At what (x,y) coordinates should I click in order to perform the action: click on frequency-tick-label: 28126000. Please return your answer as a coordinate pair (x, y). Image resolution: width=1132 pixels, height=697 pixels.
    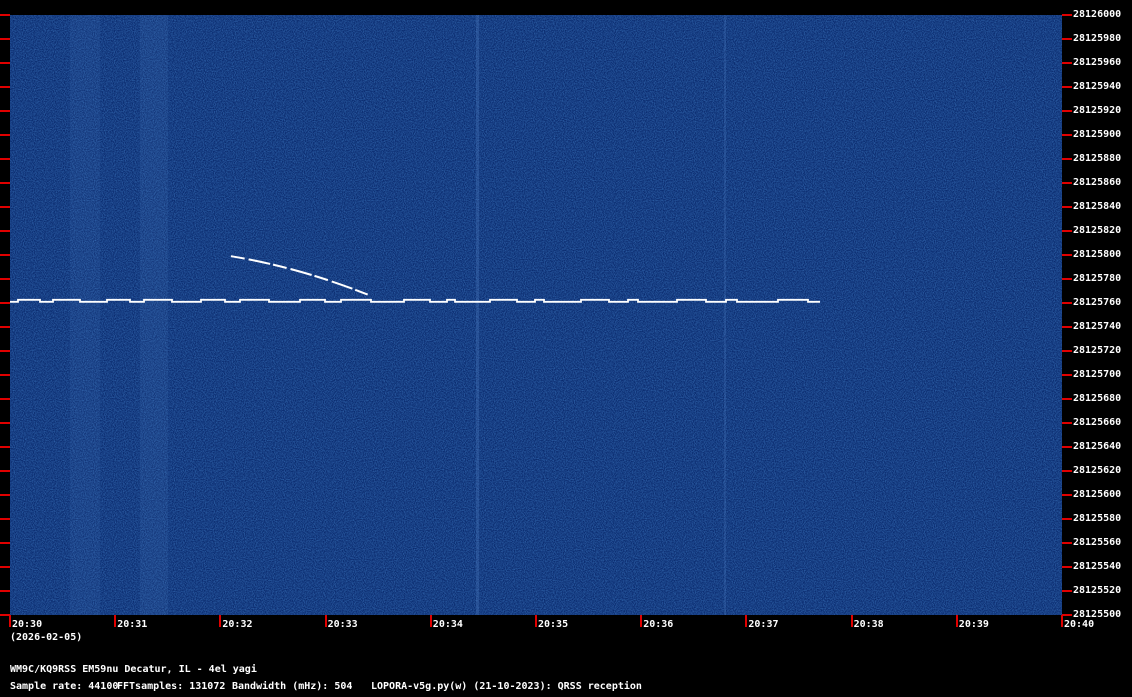
    Looking at the image, I should click on (1097, 14).